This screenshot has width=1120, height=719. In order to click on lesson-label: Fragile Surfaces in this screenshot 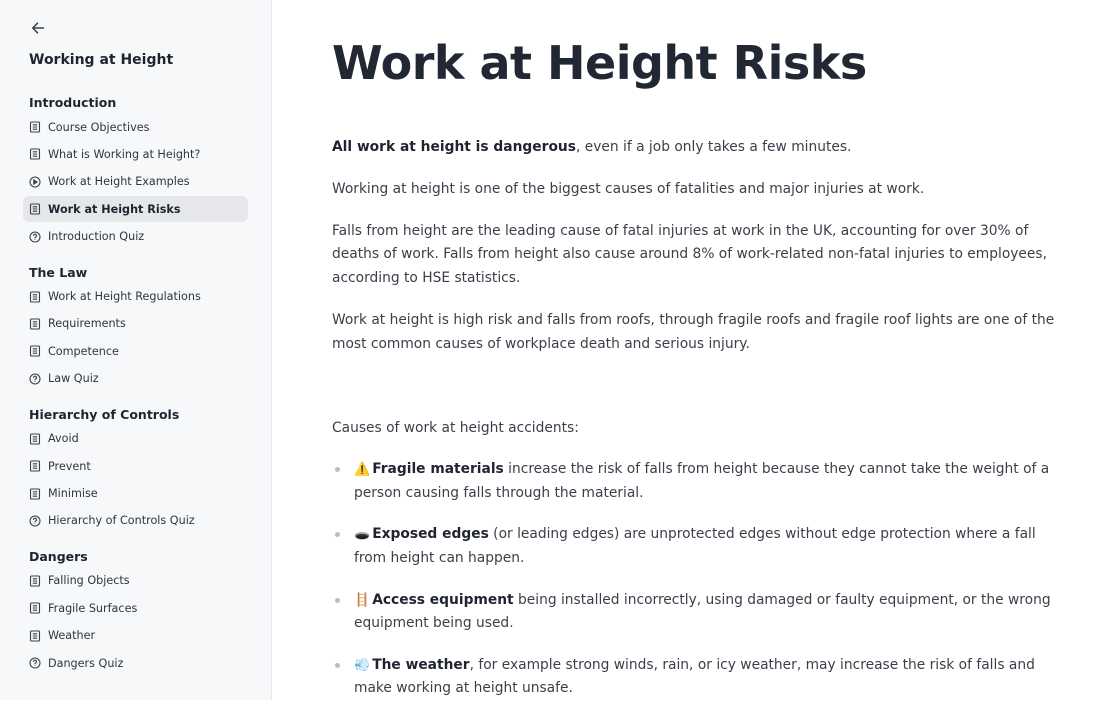, I will do `click(93, 608)`.